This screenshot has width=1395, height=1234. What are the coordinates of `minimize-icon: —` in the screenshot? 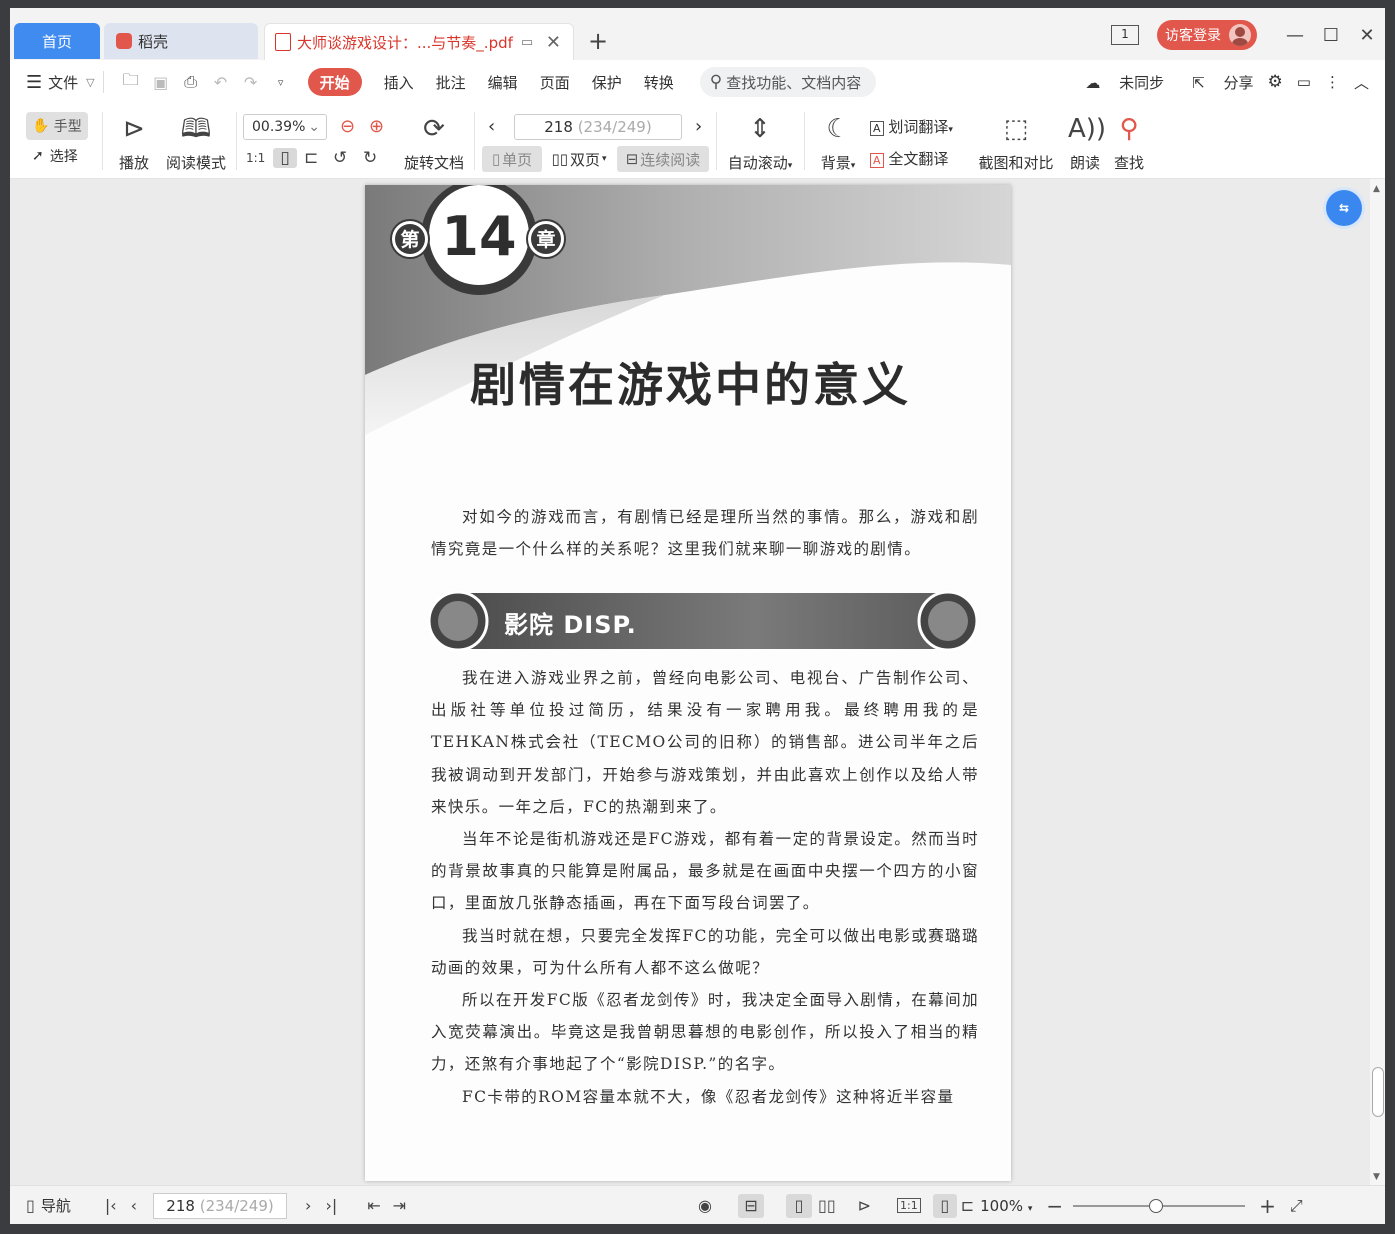 It's located at (1295, 35).